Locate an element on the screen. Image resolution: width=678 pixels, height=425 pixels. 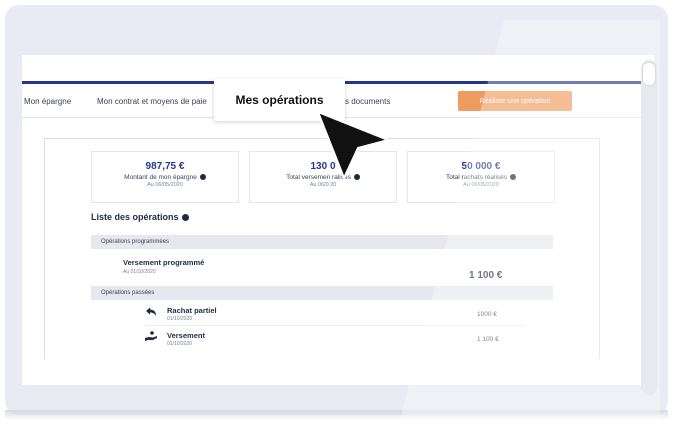
card-date: Au 06/05/2020 is located at coordinates (165, 185).